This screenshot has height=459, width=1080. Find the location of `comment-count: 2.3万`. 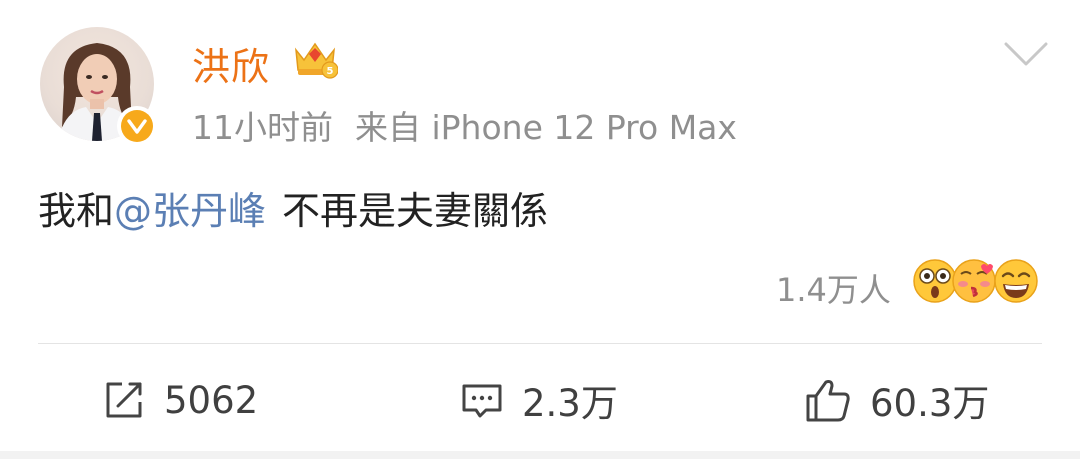

comment-count: 2.3万 is located at coordinates (570, 403).